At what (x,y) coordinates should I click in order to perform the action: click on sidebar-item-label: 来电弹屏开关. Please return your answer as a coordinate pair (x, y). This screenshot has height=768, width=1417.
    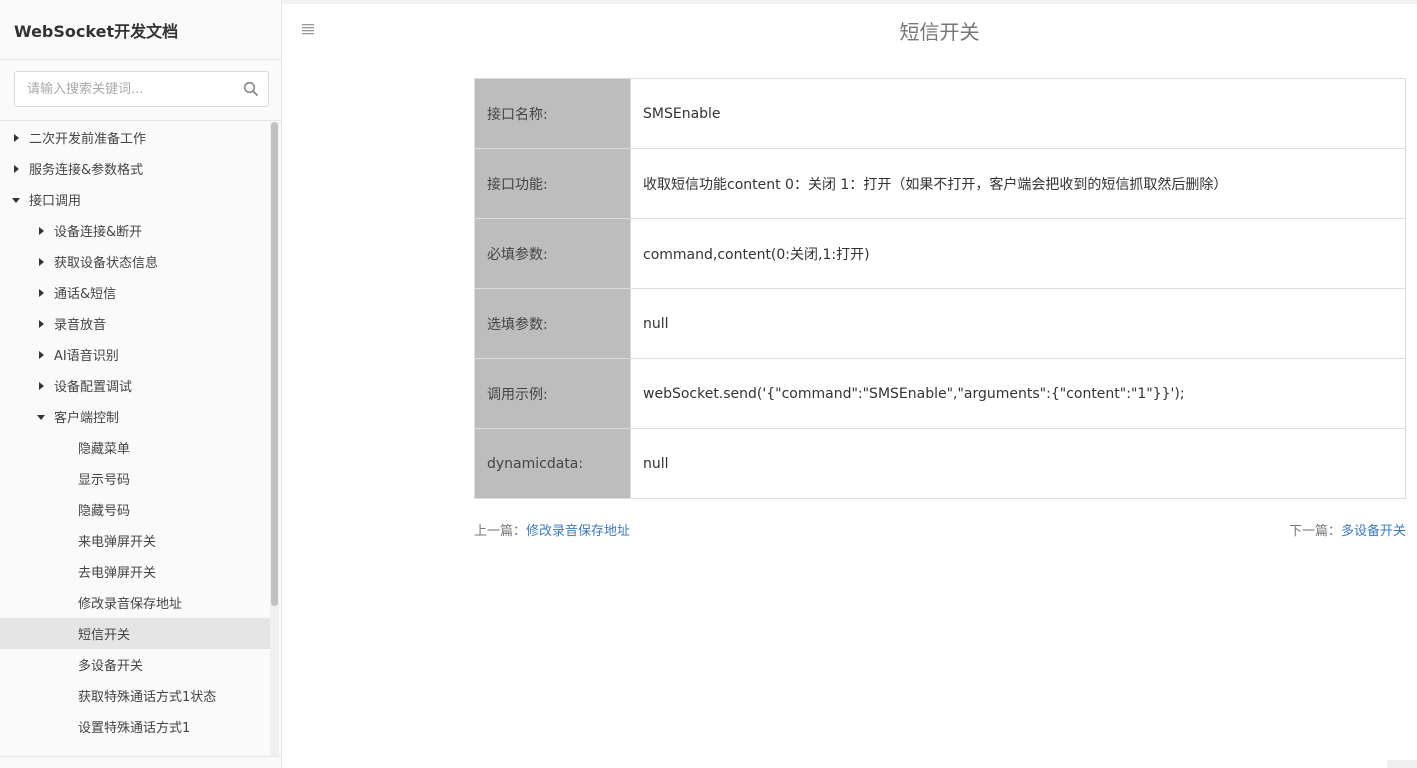
    Looking at the image, I should click on (117, 542).